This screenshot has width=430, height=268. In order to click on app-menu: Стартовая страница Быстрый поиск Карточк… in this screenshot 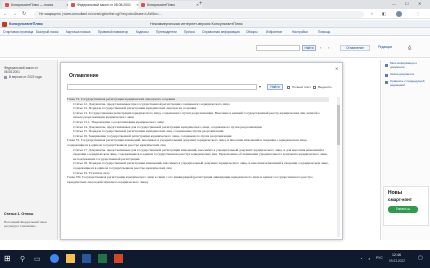, I will do `click(215, 32)`.